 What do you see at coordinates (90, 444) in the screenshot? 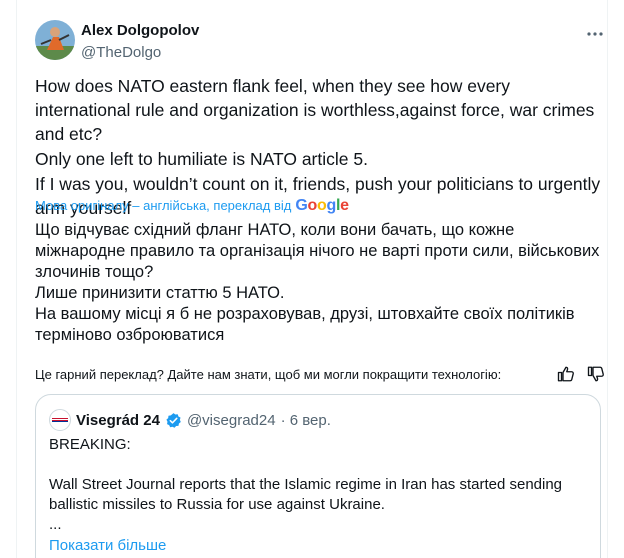
I see `quoted-line: BREAKING:` at bounding box center [90, 444].